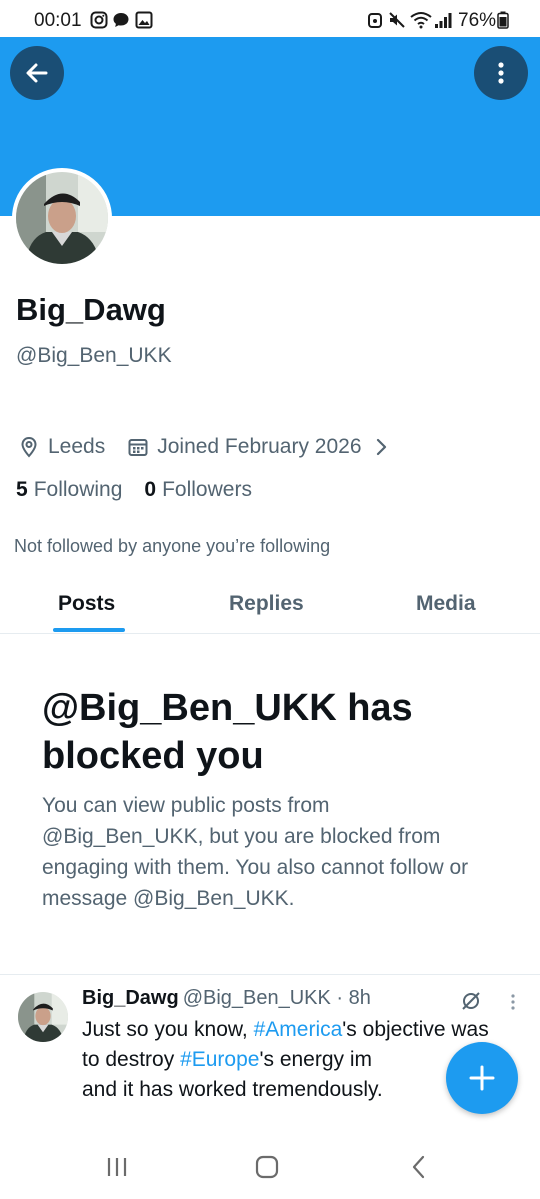 This screenshot has width=540, height=1199. I want to click on post-text-part: Just so you know,, so click(168, 1029).